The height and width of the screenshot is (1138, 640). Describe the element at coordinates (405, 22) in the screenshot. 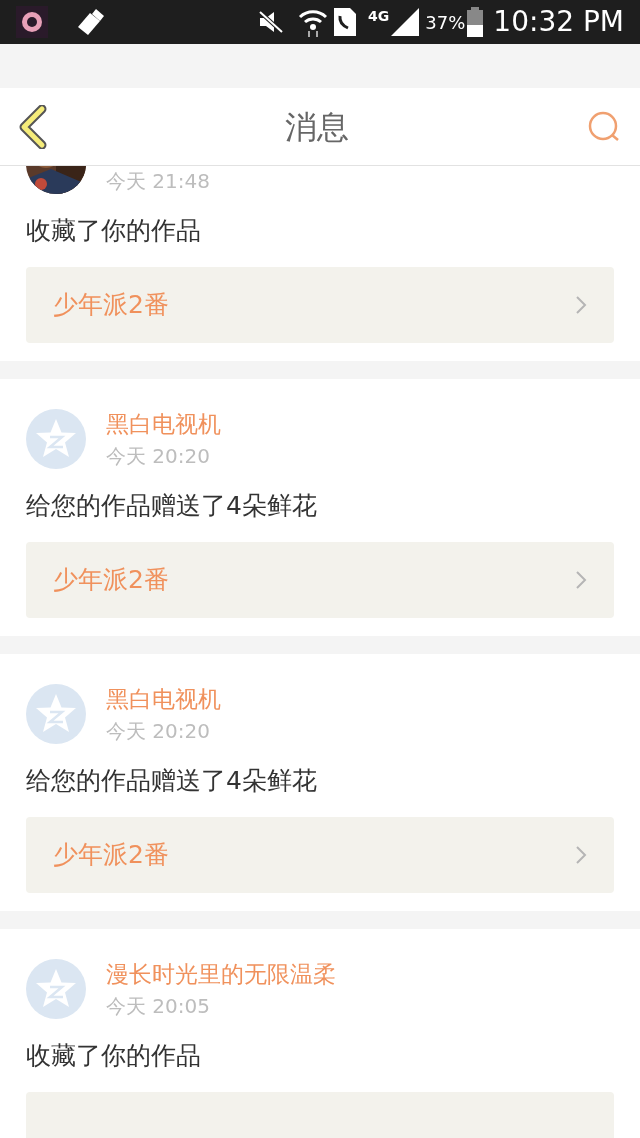

I see `signal-icon` at that location.